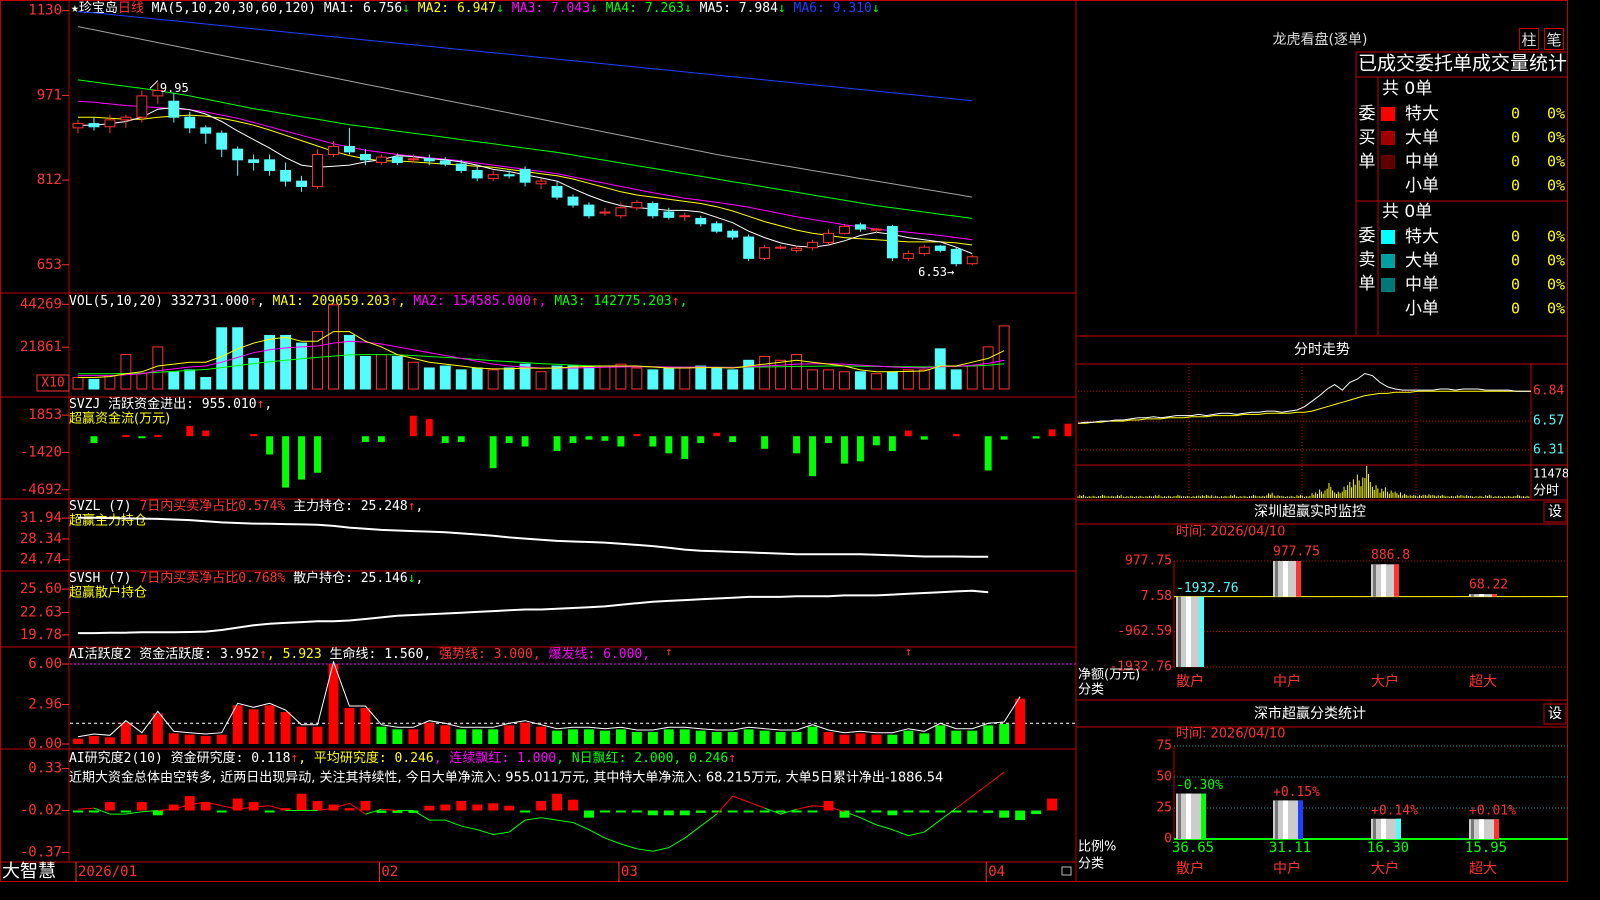  Describe the element at coordinates (1230, 734) in the screenshot. I see `classify-time: 时间: 2026/04/10` at that location.